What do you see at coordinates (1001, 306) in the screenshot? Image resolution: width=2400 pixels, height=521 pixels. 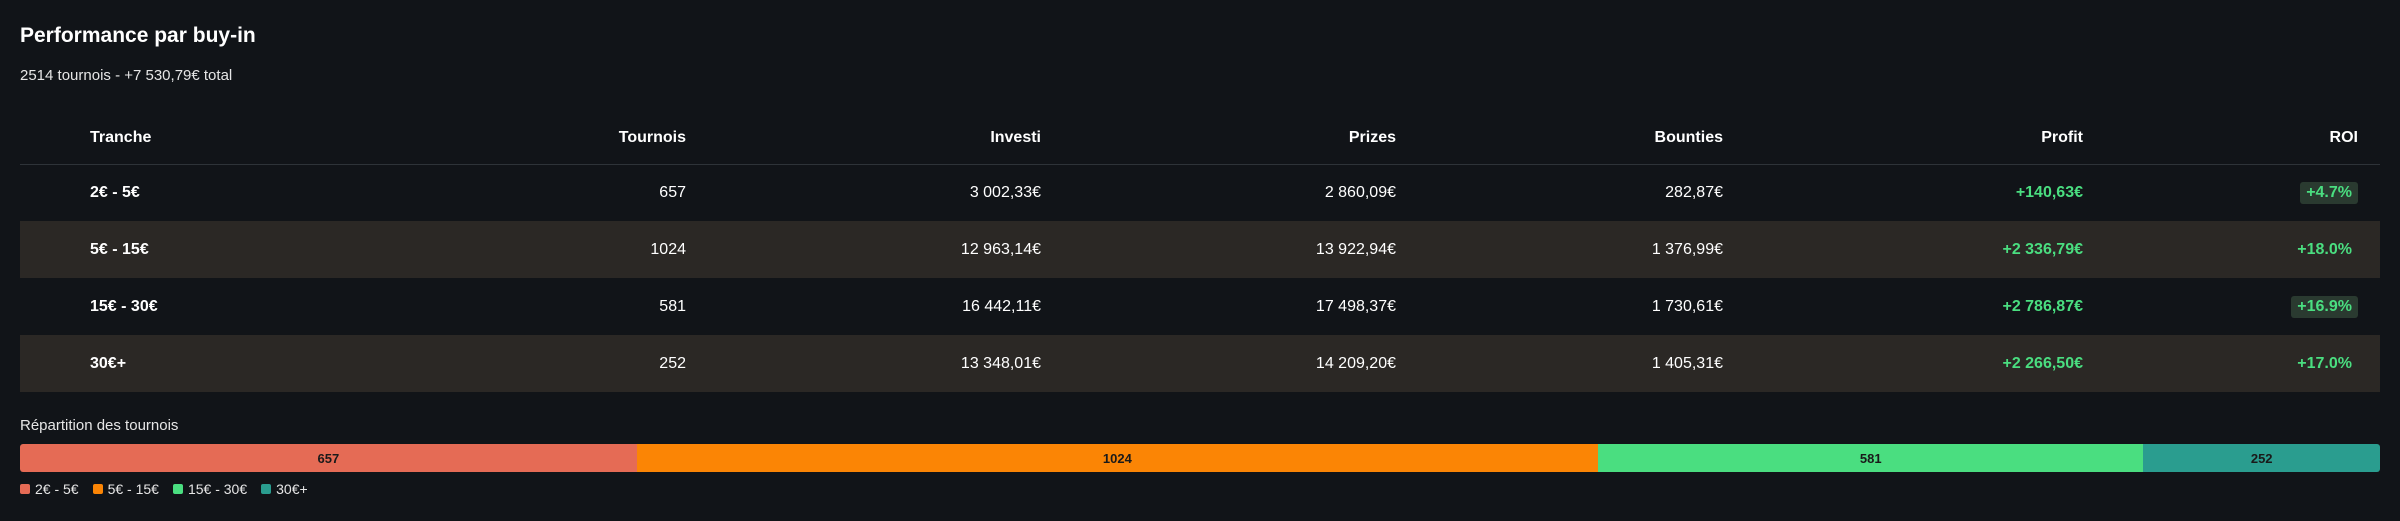 I see `cell-investi: 16 442,11€` at bounding box center [1001, 306].